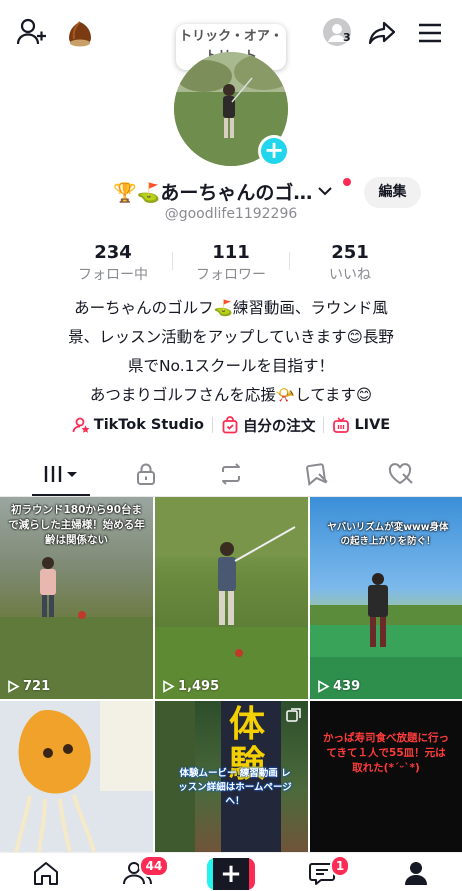  Describe the element at coordinates (231, 337) in the screenshot. I see `bio-line: 景、レッスン活動をアップしていきます😊長野` at that location.